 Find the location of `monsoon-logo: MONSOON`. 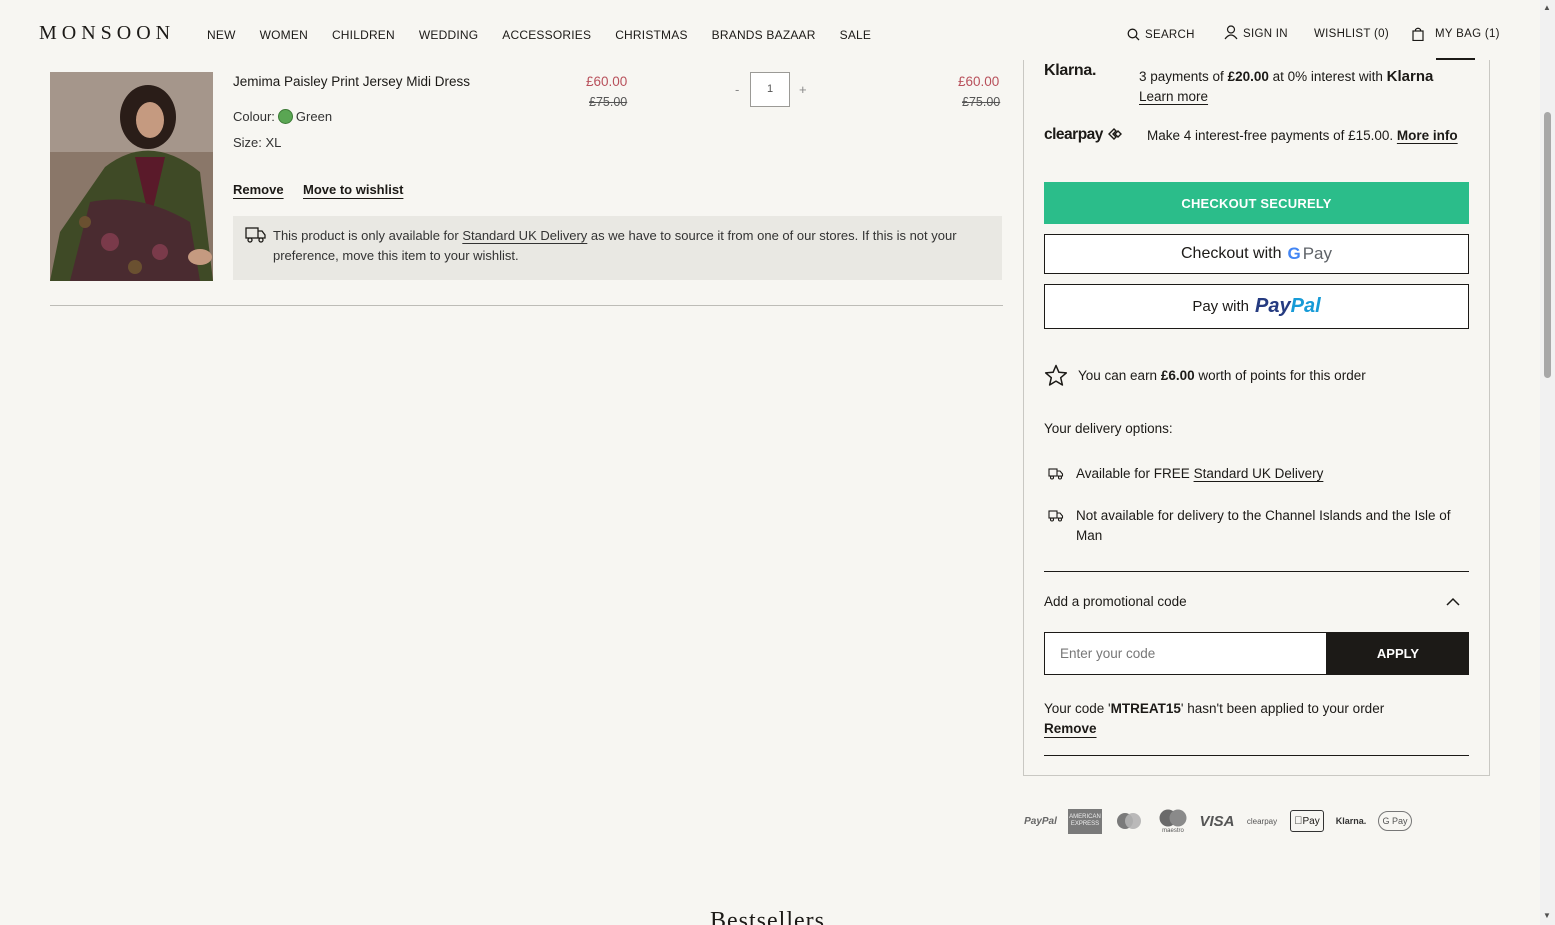

monsoon-logo: MONSOON is located at coordinates (107, 33).